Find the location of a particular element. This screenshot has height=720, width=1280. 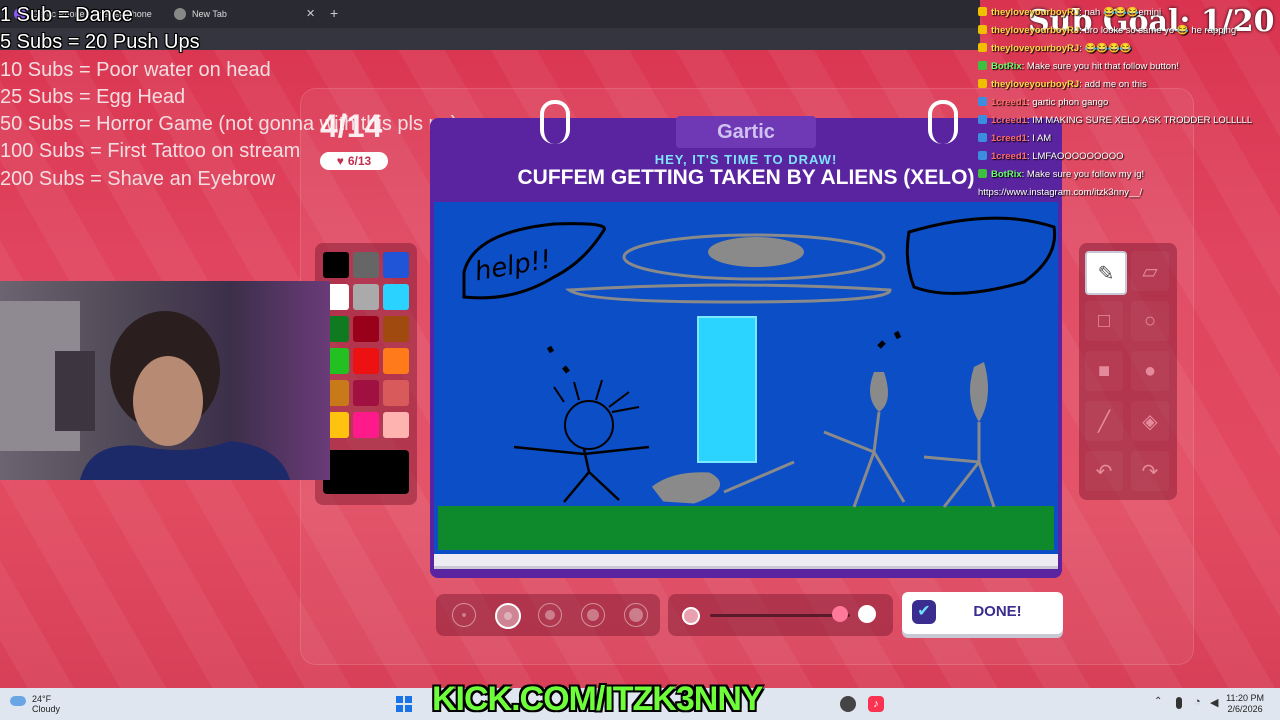

clock-date: 2/6/2026 is located at coordinates (1245, 709).